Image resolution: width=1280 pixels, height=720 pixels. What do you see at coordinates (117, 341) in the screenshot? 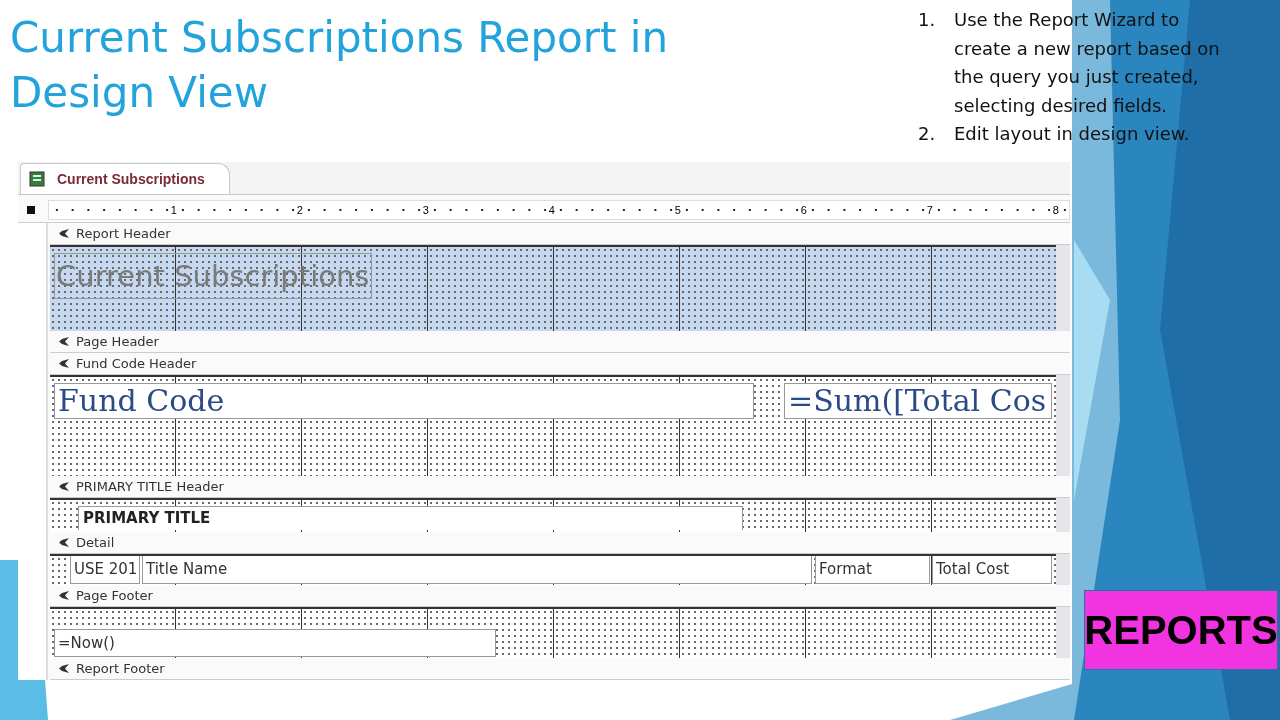
I see `section-label: Page Header` at bounding box center [117, 341].